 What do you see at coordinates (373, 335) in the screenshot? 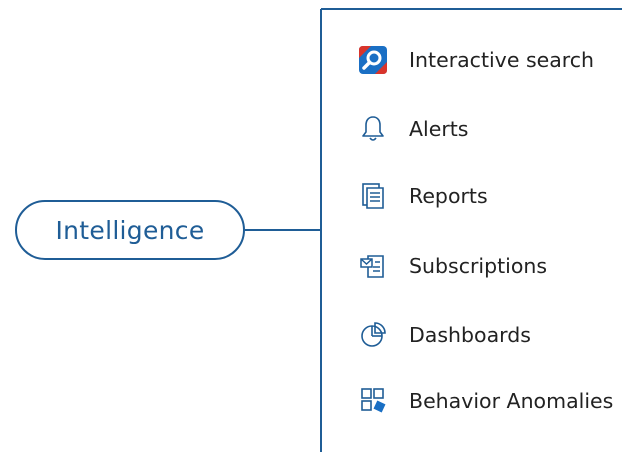
I see `pie-chart-icon` at bounding box center [373, 335].